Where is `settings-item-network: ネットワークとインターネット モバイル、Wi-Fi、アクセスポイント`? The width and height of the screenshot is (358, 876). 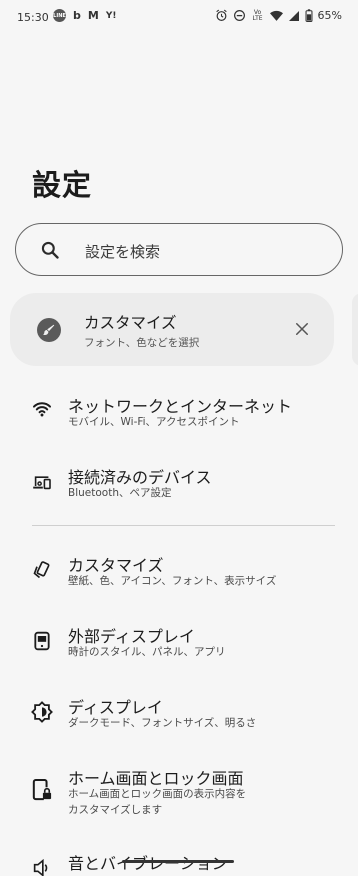
settings-item-network: ネットワークとインターネット モバイル、Wi-Fi、アクセスポイント is located at coordinates (179, 422).